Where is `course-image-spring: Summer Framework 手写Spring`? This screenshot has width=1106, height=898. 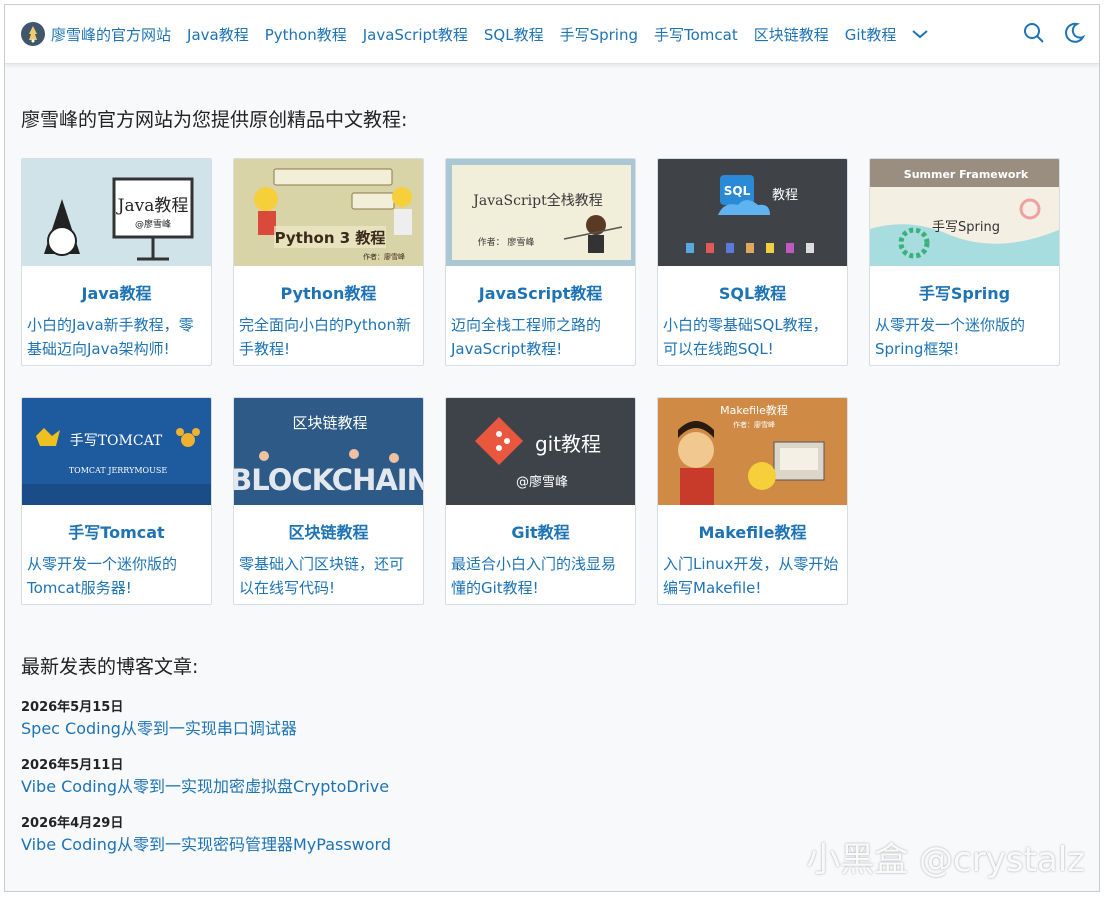 course-image-spring: Summer Framework 手写Spring is located at coordinates (964, 212).